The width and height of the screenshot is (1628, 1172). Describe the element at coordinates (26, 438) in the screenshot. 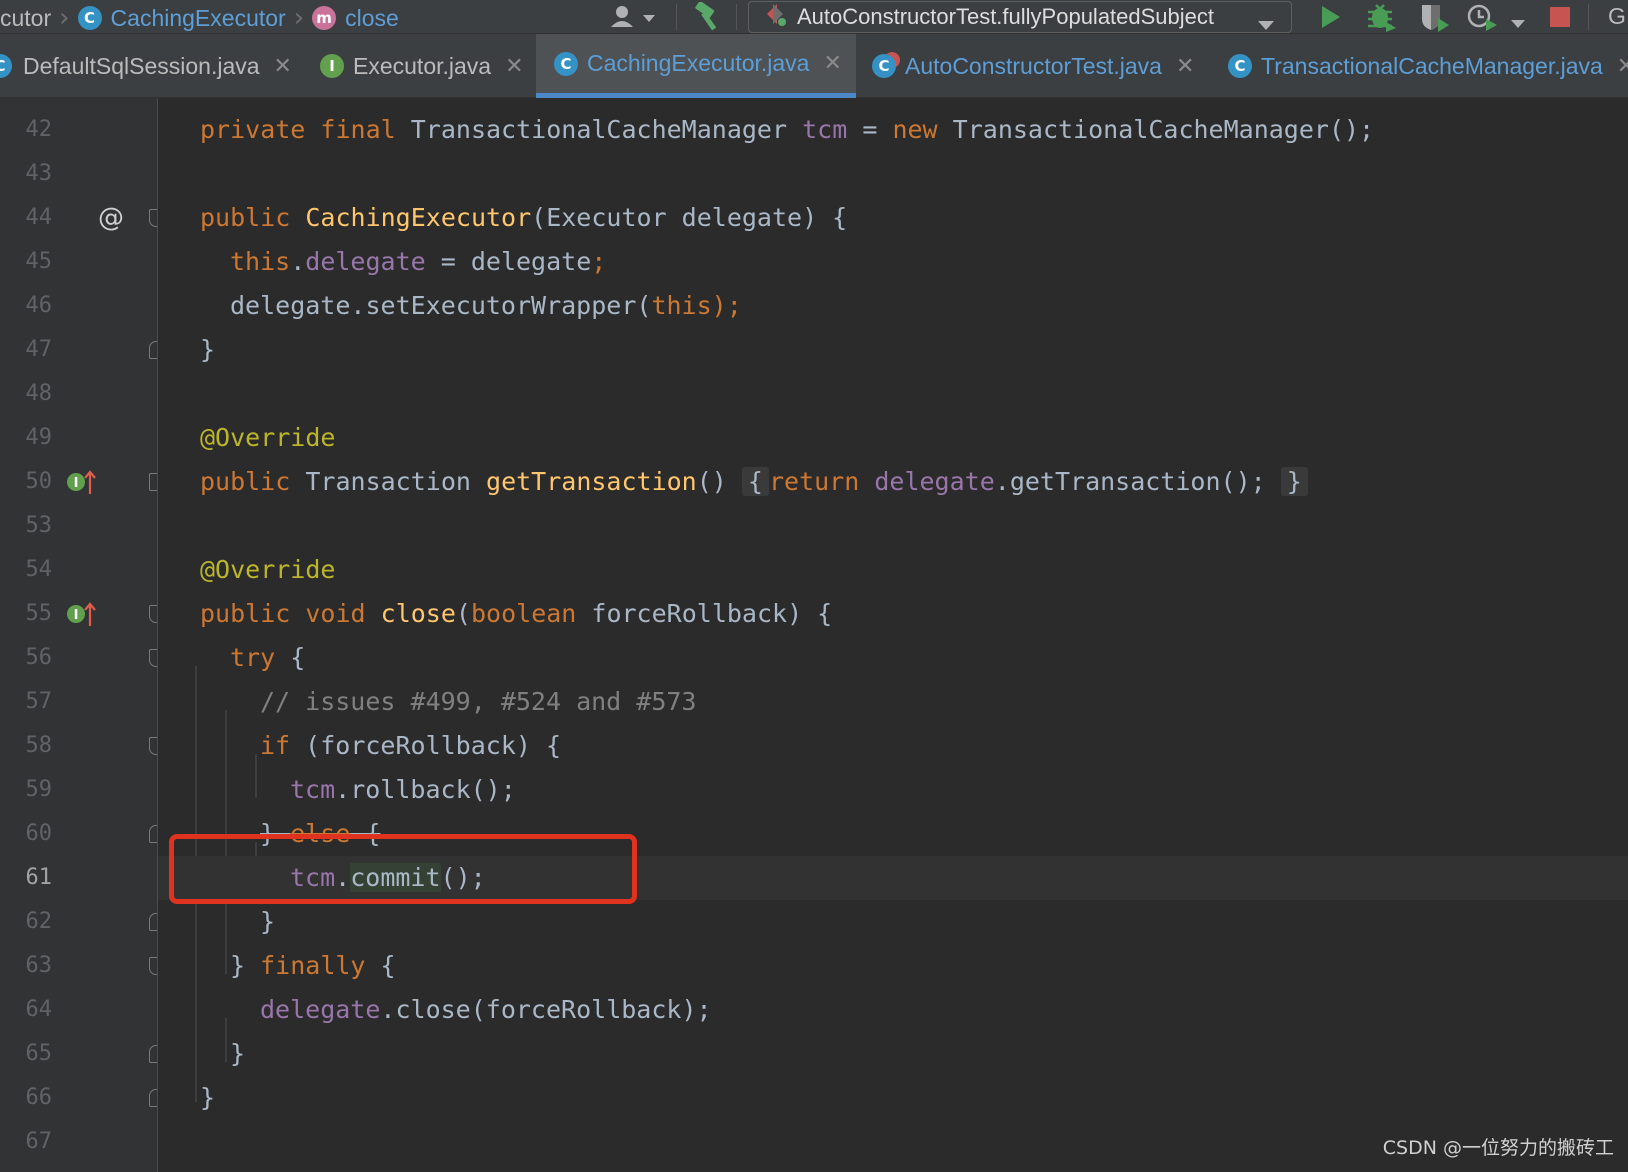

I see `line-number: 49` at that location.